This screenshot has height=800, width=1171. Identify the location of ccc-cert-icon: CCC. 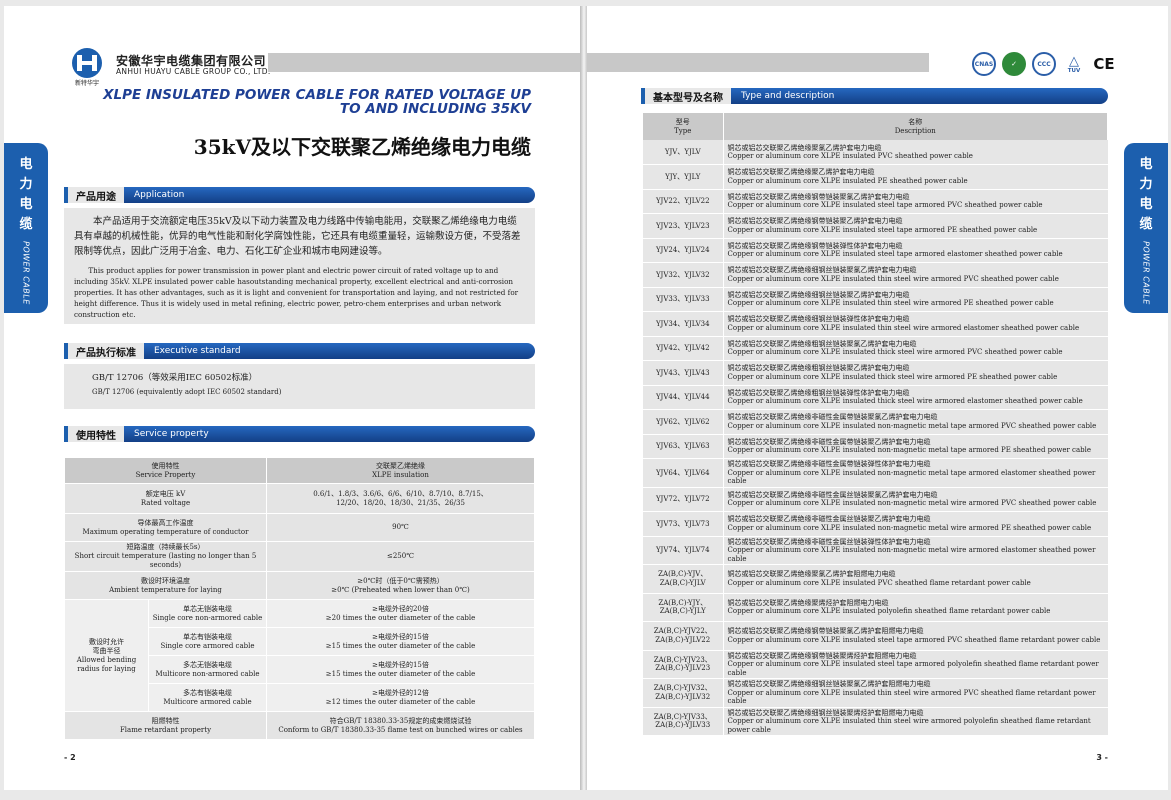
(1044, 64).